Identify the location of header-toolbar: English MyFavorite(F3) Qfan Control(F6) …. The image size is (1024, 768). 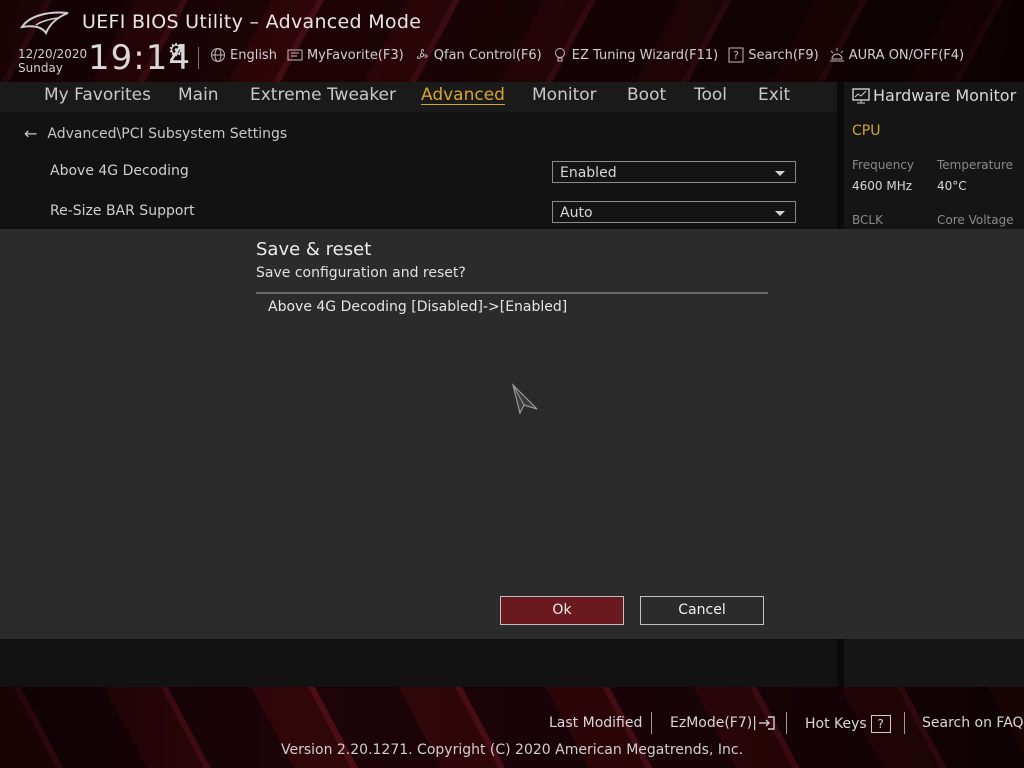
(592, 55).